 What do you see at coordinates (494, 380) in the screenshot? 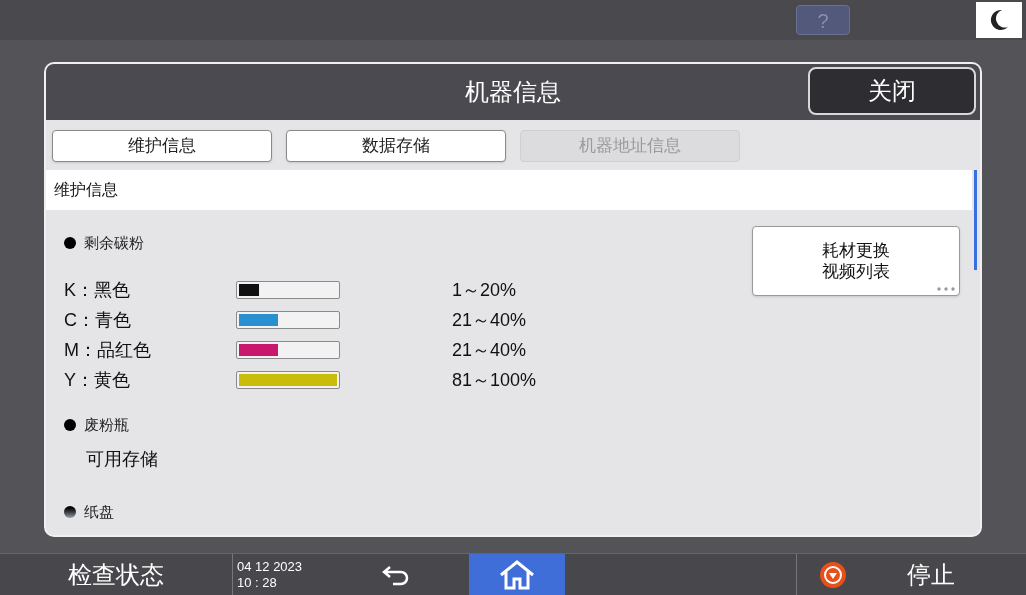
I see `toner-reading: 81～100%` at bounding box center [494, 380].